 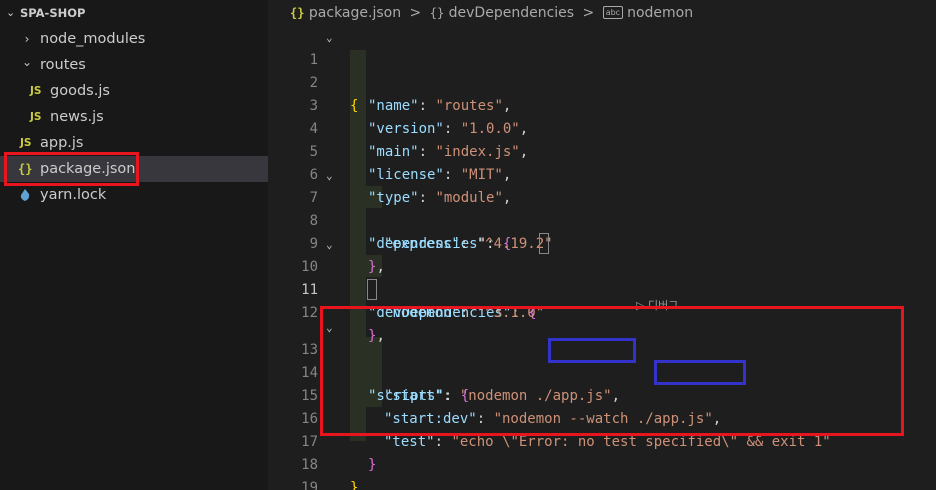 What do you see at coordinates (25, 195) in the screenshot?
I see `yarn-file-icon` at bounding box center [25, 195].